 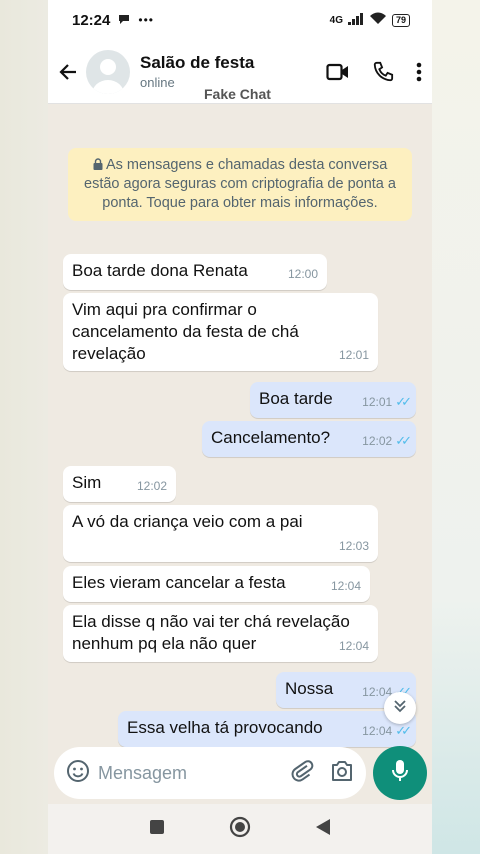 I want to click on message-incoming: Boa tarde dona Renata 12:00, so click(x=195, y=272).